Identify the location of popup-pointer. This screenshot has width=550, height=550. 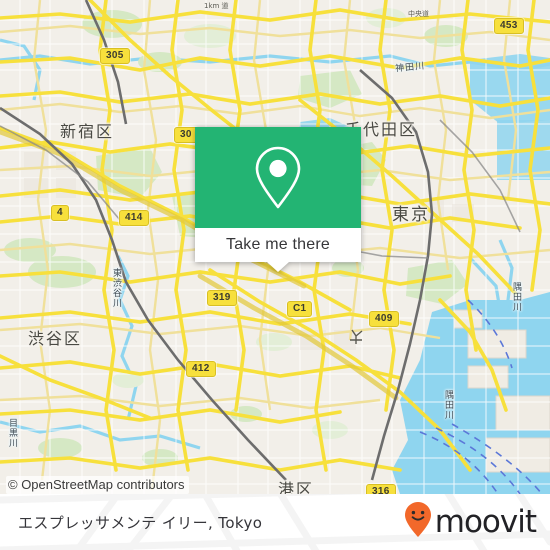
(278, 267).